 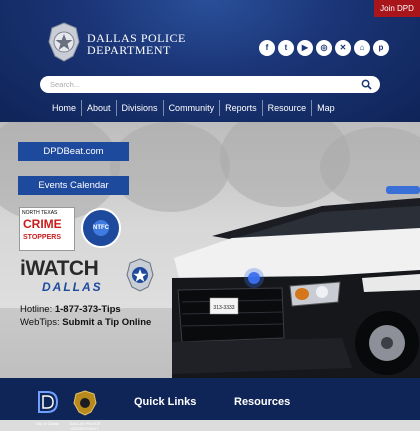 I want to click on search-bar, so click(x=210, y=84).